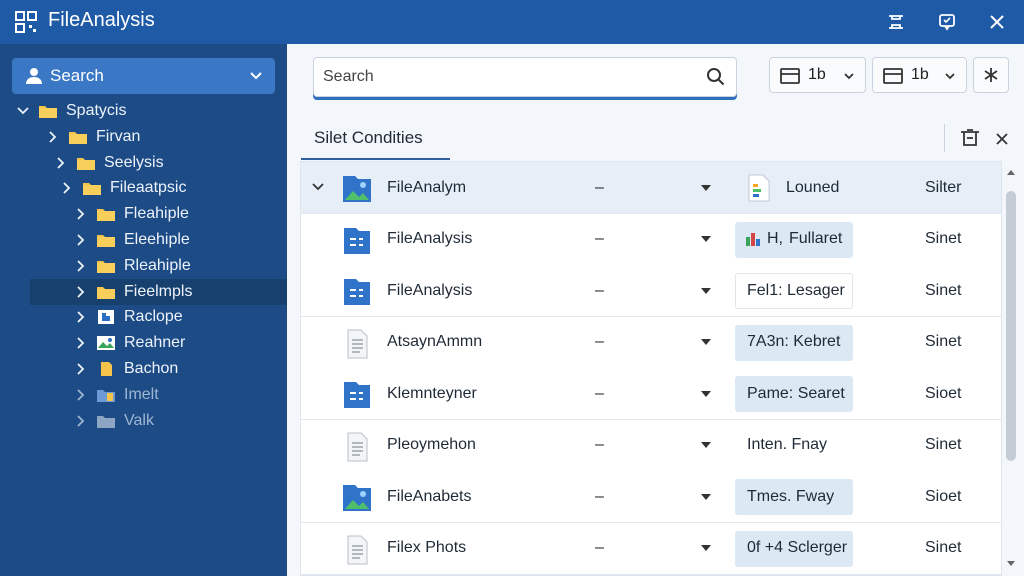 The image size is (1024, 576). What do you see at coordinates (651, 239) in the screenshot?
I see `table-row: FileAnalysis – H, Fullaret Sinet` at bounding box center [651, 239].